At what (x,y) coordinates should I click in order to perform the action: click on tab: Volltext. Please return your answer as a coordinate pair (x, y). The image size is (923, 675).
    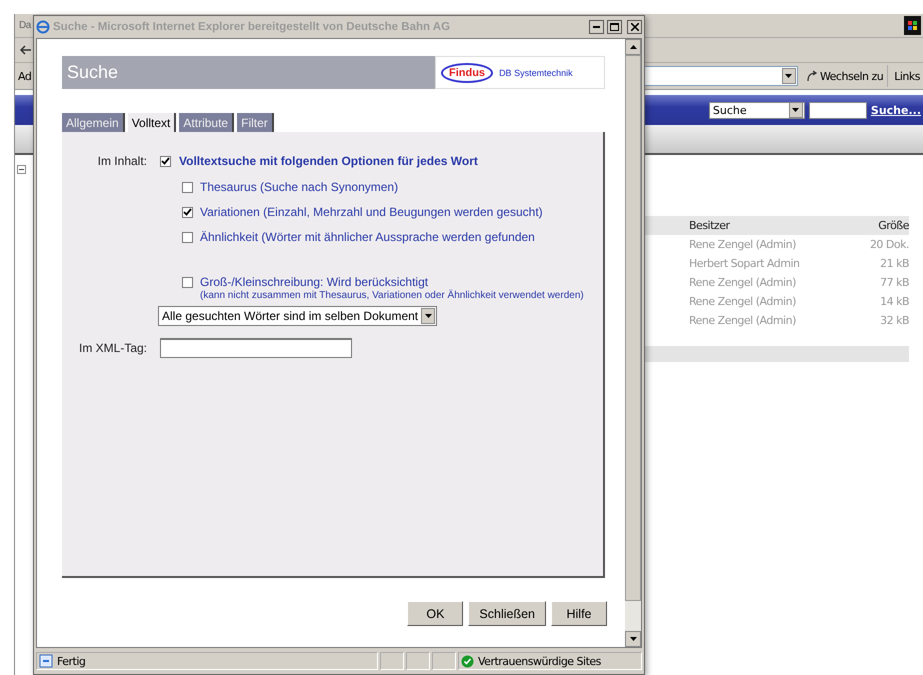
    Looking at the image, I should click on (152, 122).